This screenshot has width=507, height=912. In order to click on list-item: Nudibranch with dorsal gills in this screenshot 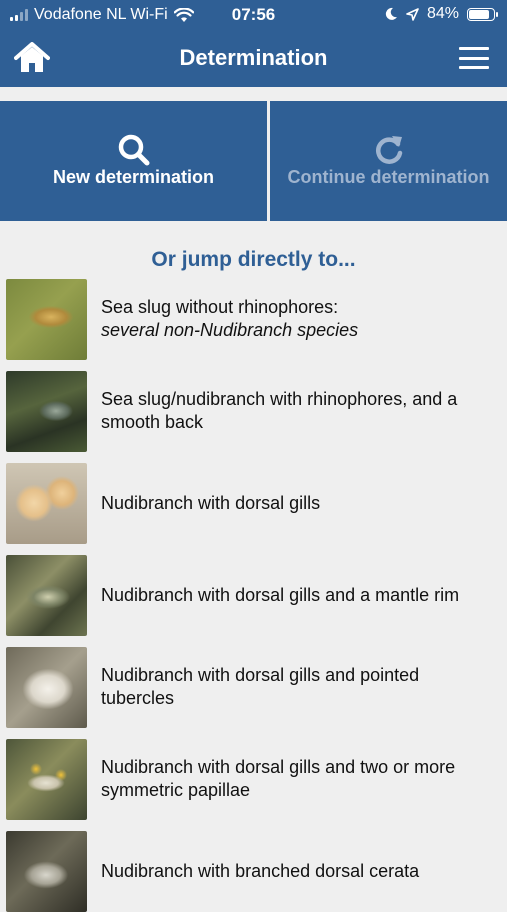, I will do `click(253, 503)`.